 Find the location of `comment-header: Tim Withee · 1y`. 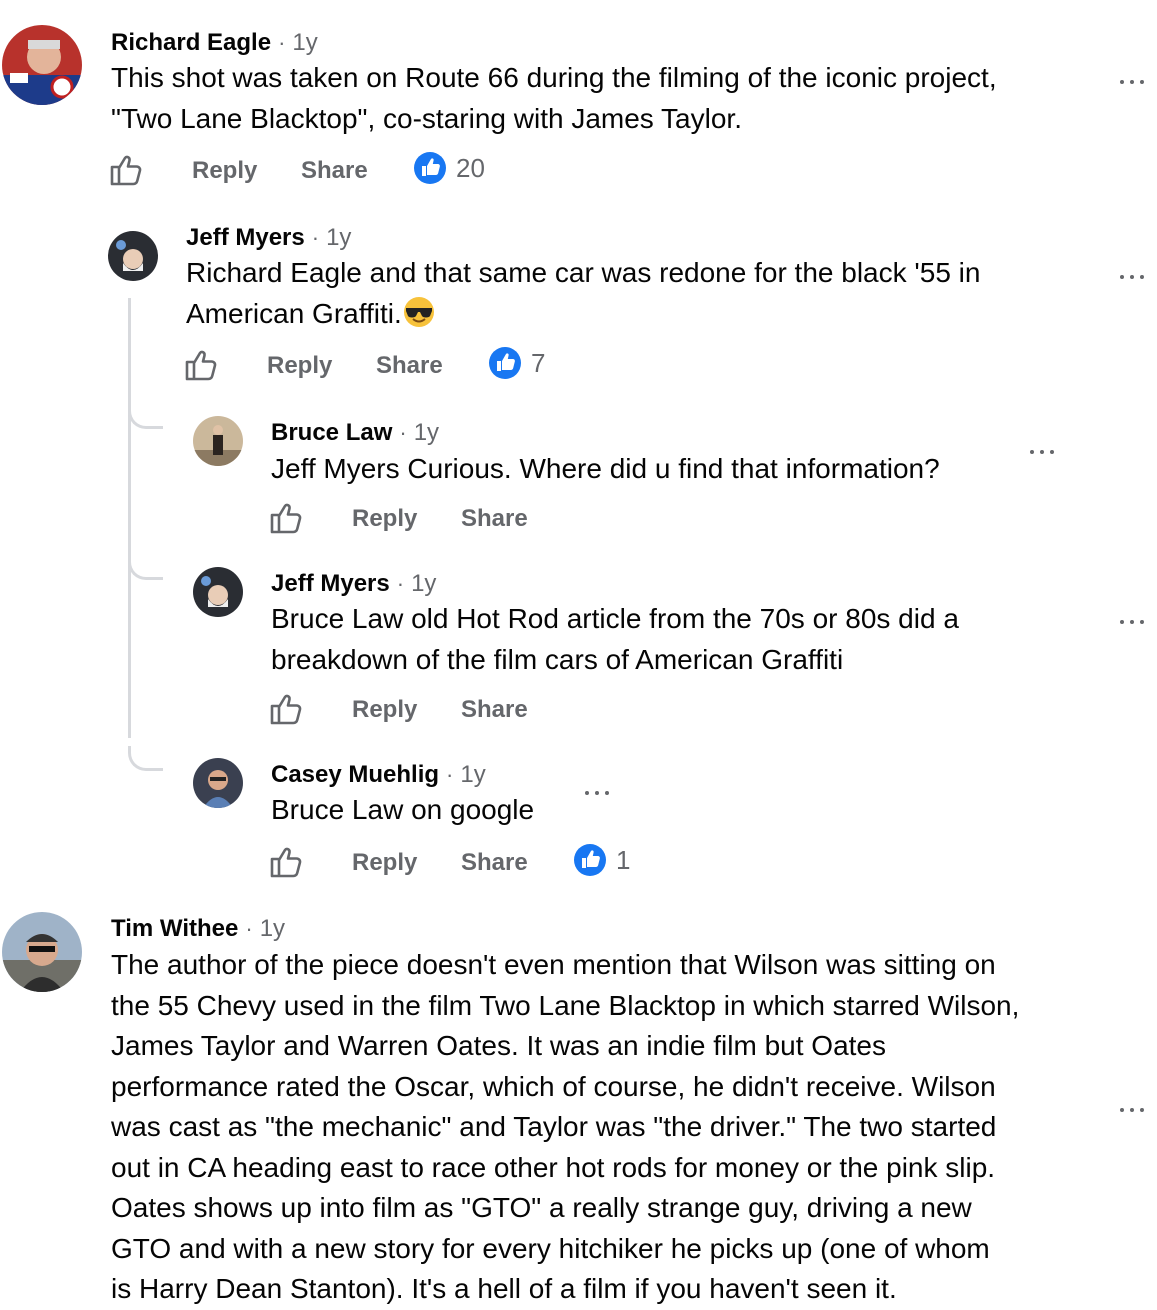

comment-header: Tim Withee · 1y is located at coordinates (198, 929).